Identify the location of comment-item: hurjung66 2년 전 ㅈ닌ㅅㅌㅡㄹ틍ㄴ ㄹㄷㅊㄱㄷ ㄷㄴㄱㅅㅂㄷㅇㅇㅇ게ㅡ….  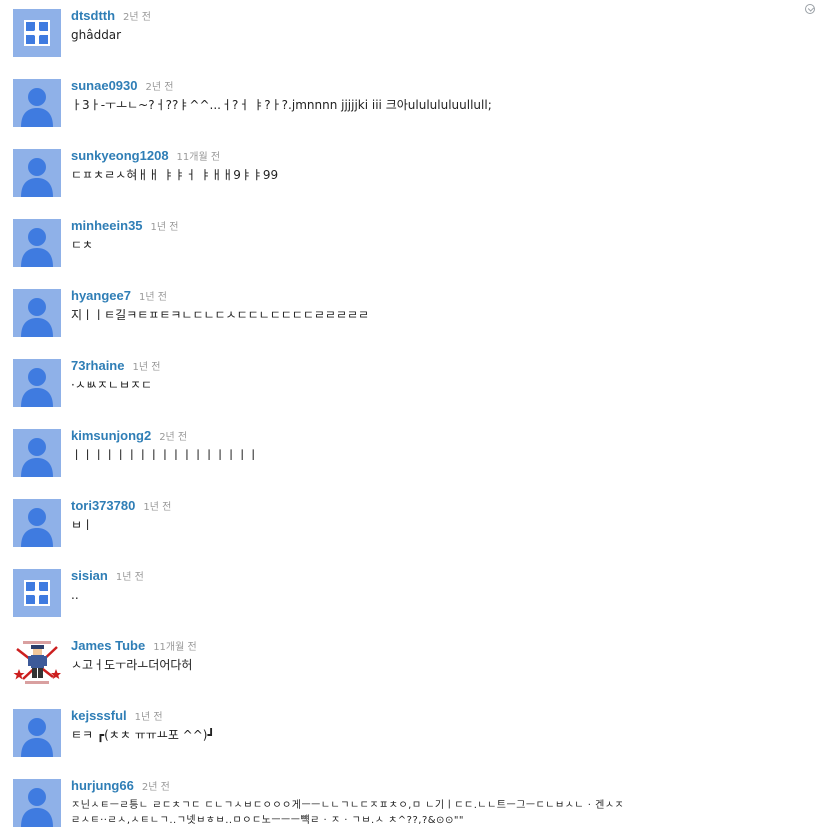
(407, 805).